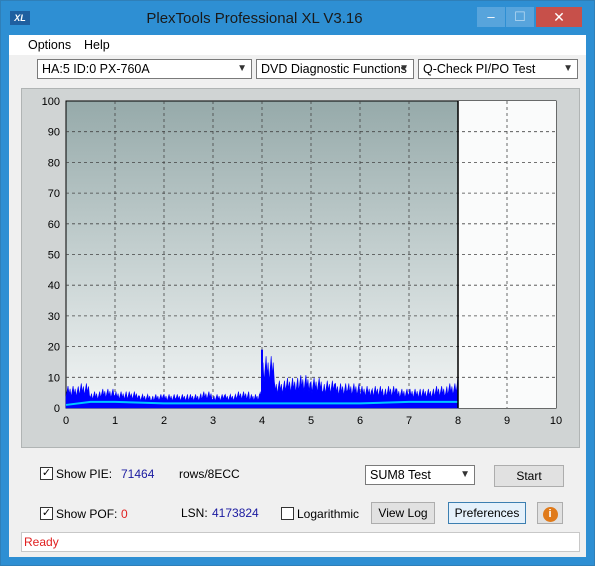 This screenshot has height=566, width=595. I want to click on window-title: PlexTools Professional XL V3.16, so click(254, 18).